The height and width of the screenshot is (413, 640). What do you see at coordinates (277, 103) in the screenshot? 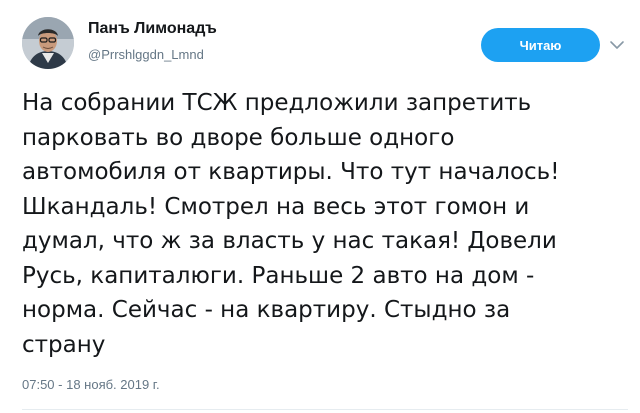
I see `tweet-text-line: На собрании ТСЖ предложили запретить` at bounding box center [277, 103].